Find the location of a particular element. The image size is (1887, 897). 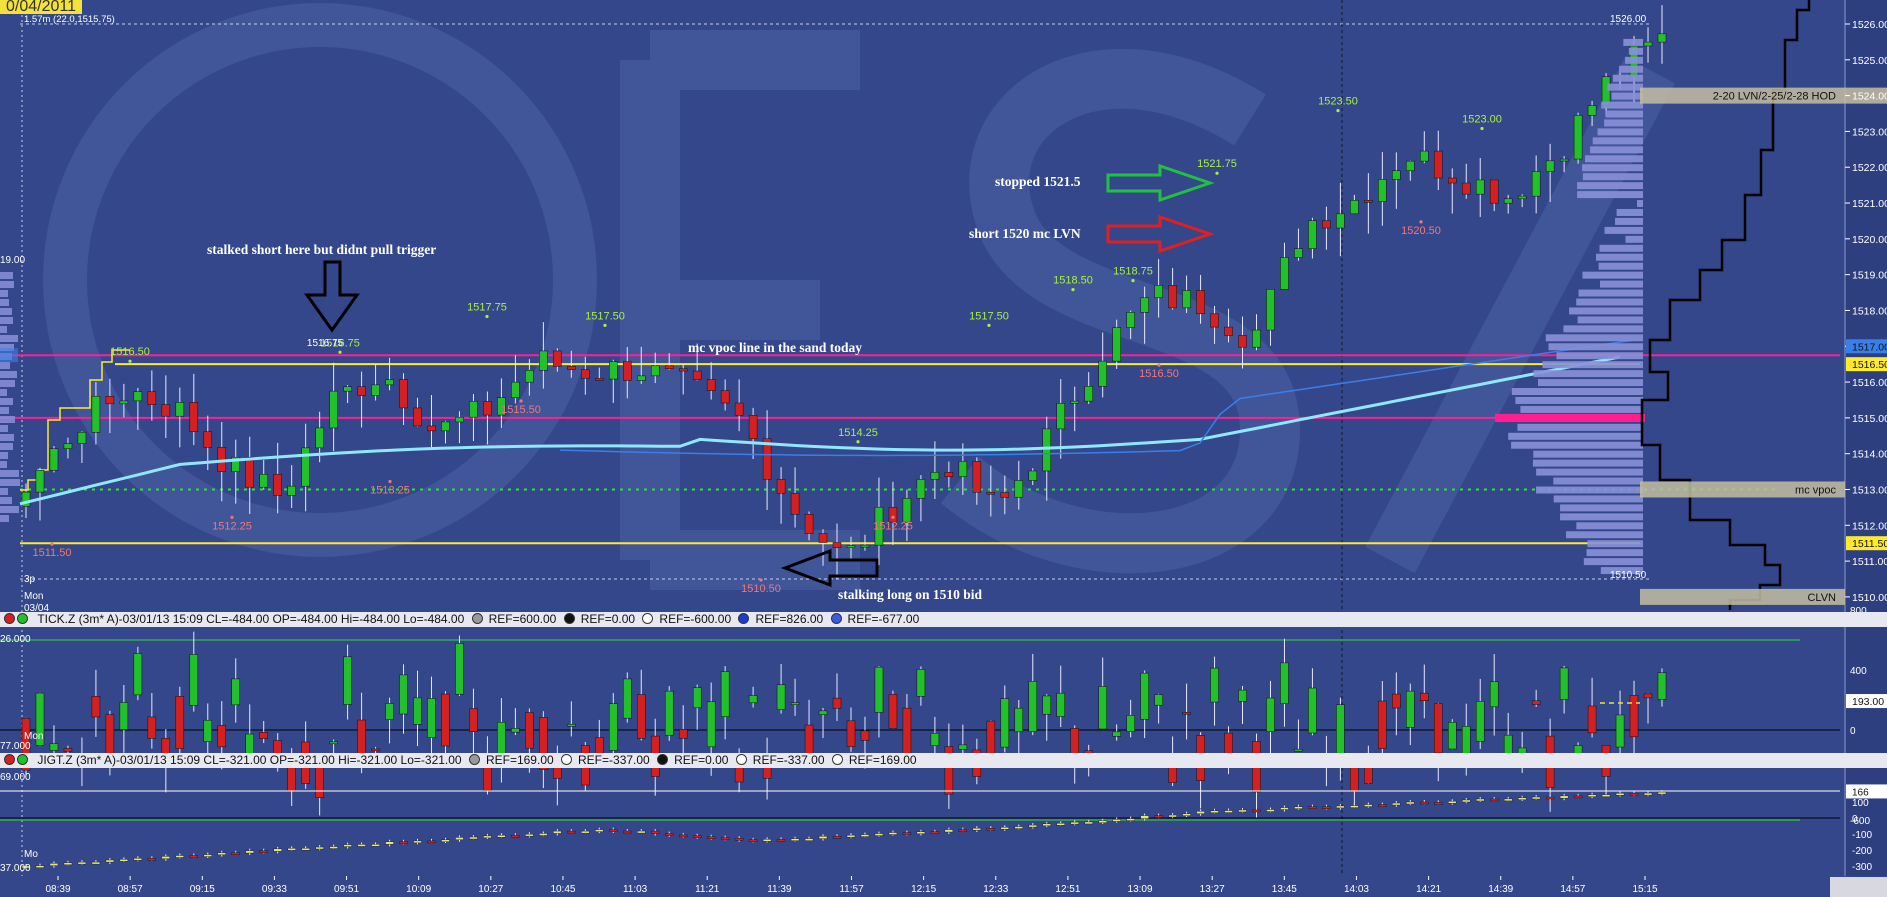

time-axis-label: 13:27 is located at coordinates (1212, 889).